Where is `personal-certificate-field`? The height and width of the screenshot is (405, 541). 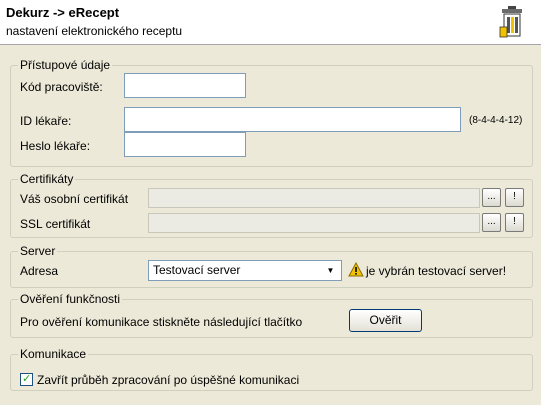 personal-certificate-field is located at coordinates (314, 198).